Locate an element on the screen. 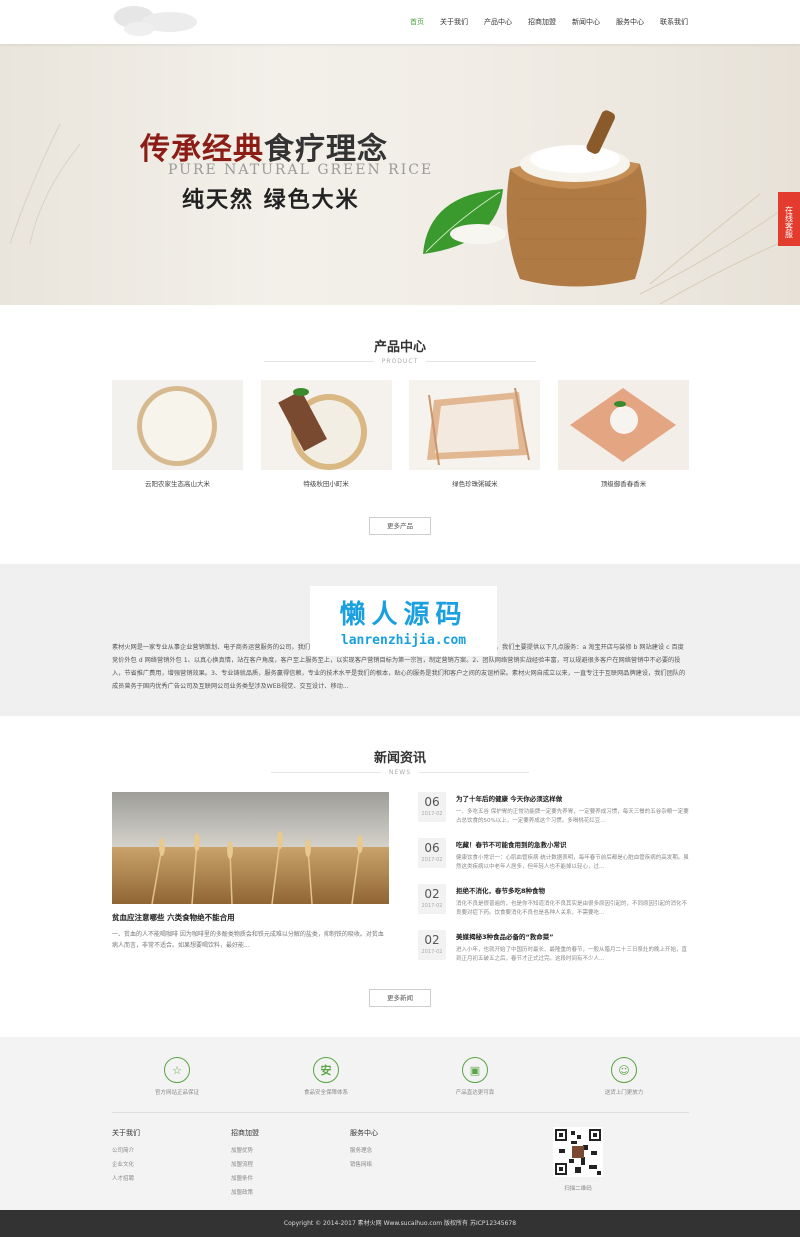 The height and width of the screenshot is (1237, 800). footer-link: 服务理念 is located at coordinates (364, 1150).